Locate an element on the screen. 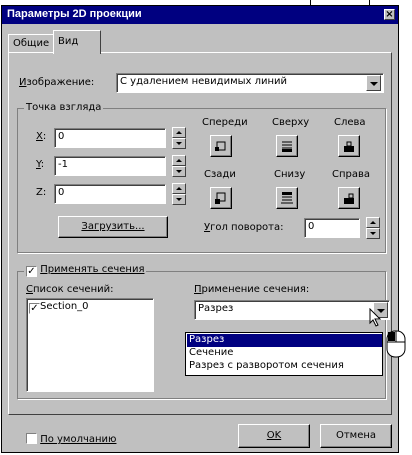  window-title: Параметры 2D проекции is located at coordinates (74, 14).